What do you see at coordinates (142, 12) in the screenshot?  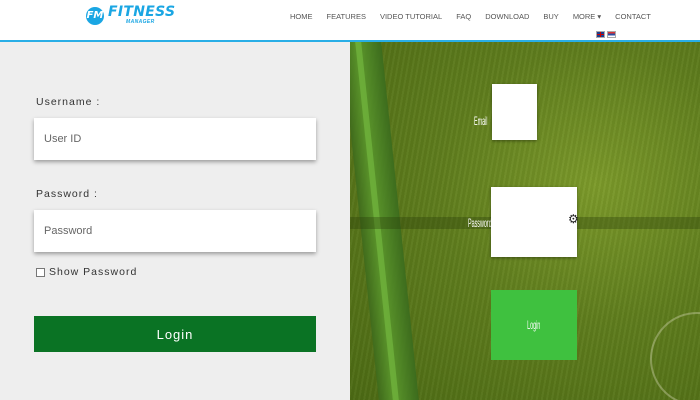 I see `logo-title: FITNESS` at bounding box center [142, 12].